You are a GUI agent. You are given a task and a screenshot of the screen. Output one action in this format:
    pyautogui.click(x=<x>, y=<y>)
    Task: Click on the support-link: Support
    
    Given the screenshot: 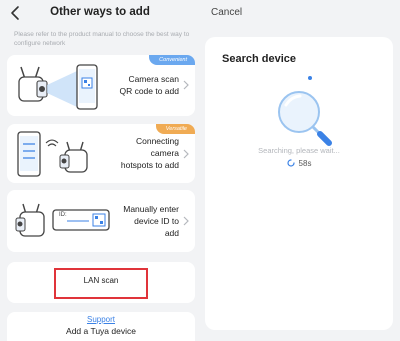 What is the action you would take?
    pyautogui.click(x=101, y=319)
    